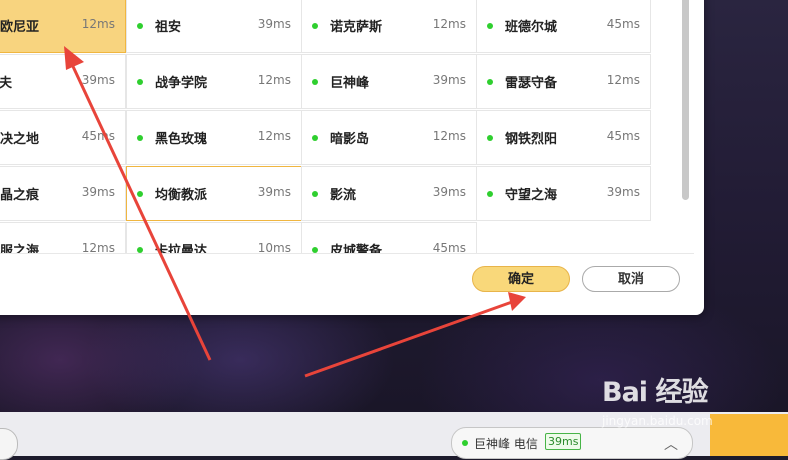 The image size is (788, 460). Describe the element at coordinates (20, 195) in the screenshot. I see `server-name: 水晶之痕` at that location.